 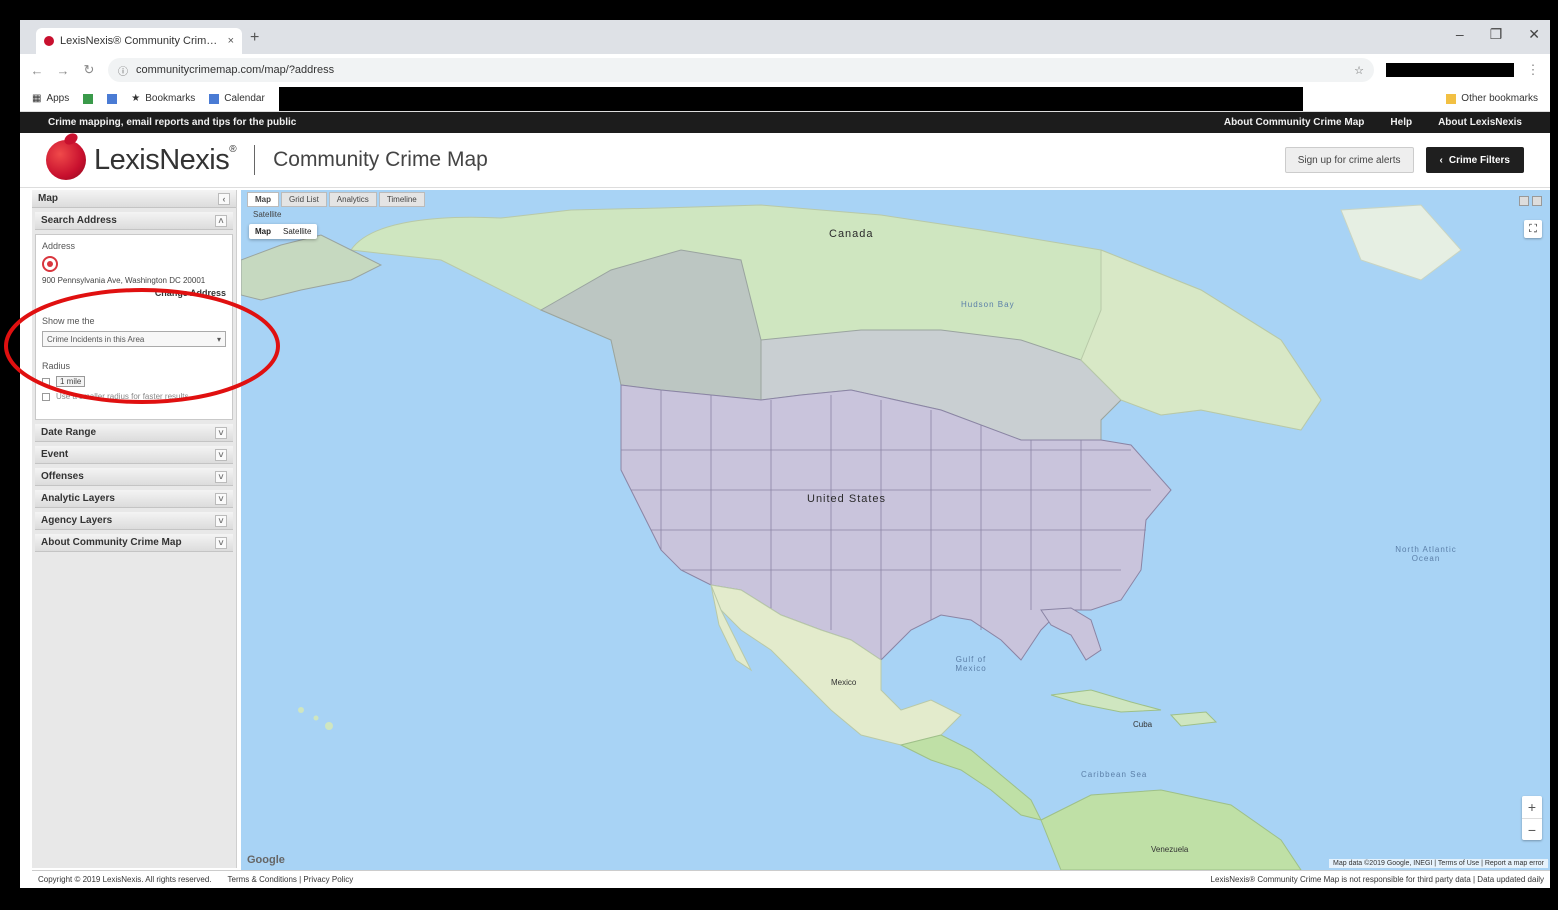 I want to click on radius-row: 1 mile, so click(x=134, y=381).